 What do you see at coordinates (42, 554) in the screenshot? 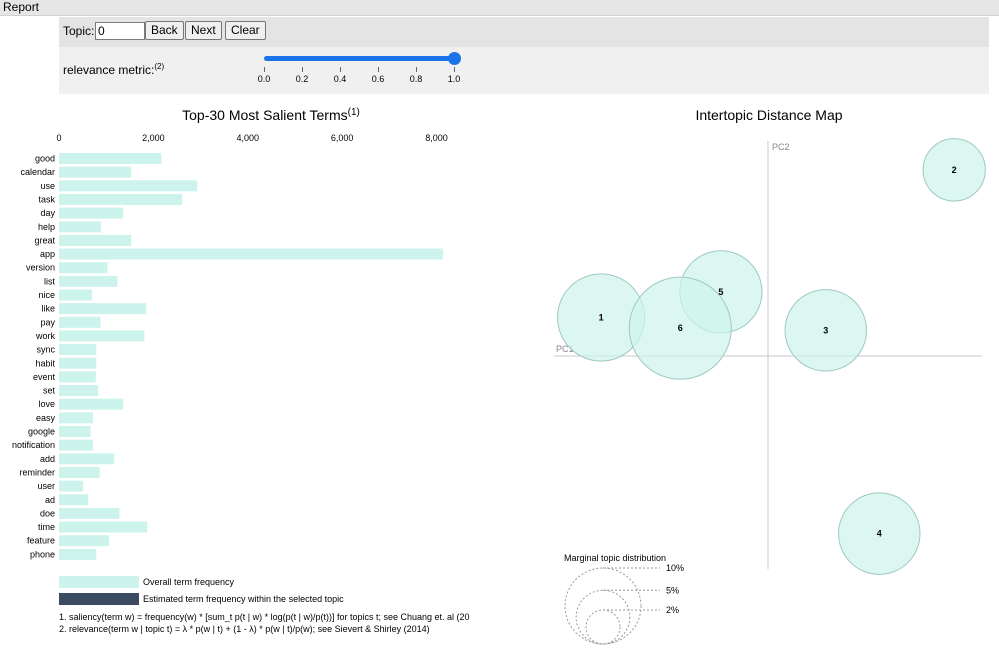
I see `term-label: phone` at bounding box center [42, 554].